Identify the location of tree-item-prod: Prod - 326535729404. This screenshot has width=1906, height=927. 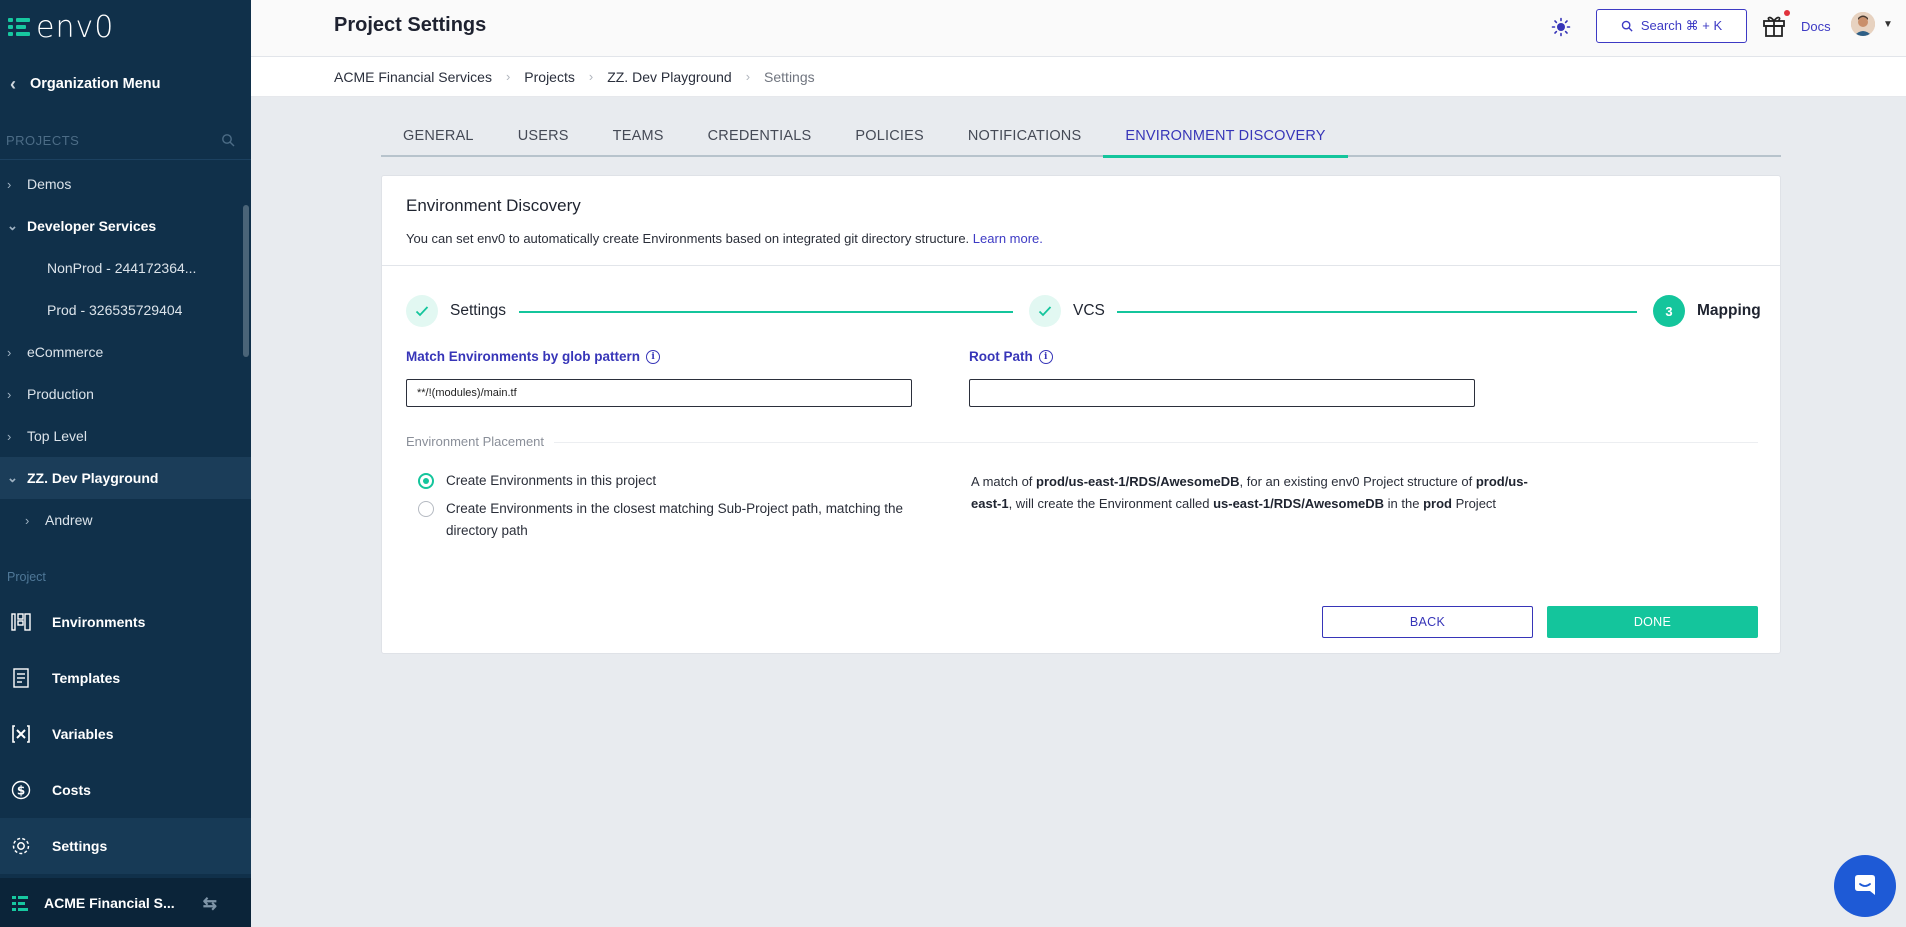
(125, 310).